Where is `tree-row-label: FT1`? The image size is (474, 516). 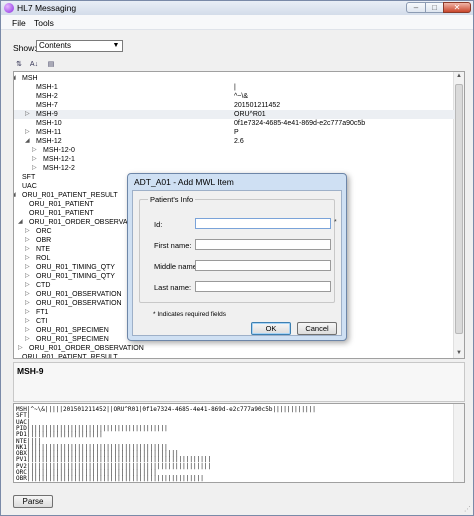
tree-row-label: FT1 is located at coordinates (42, 312).